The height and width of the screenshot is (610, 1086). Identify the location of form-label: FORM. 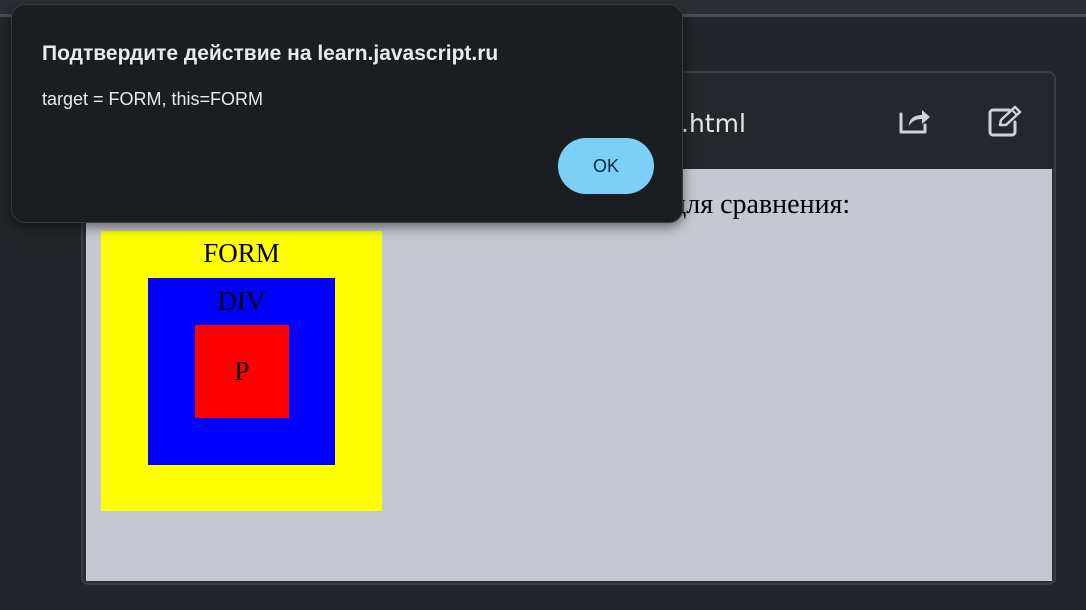
(241, 253).